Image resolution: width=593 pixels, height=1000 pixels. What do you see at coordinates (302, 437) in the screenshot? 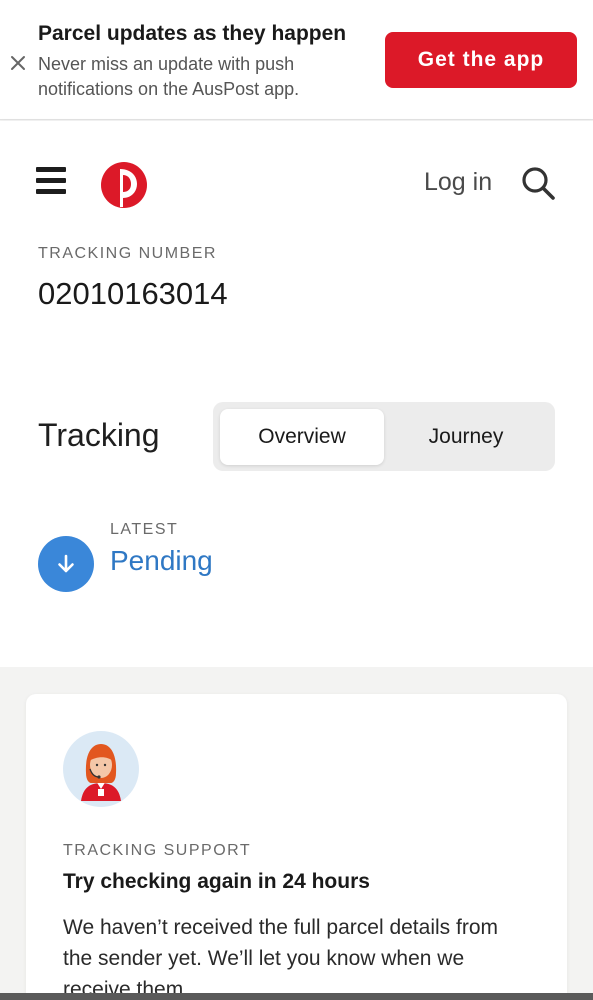
I see `tab-overview: Overview` at bounding box center [302, 437].